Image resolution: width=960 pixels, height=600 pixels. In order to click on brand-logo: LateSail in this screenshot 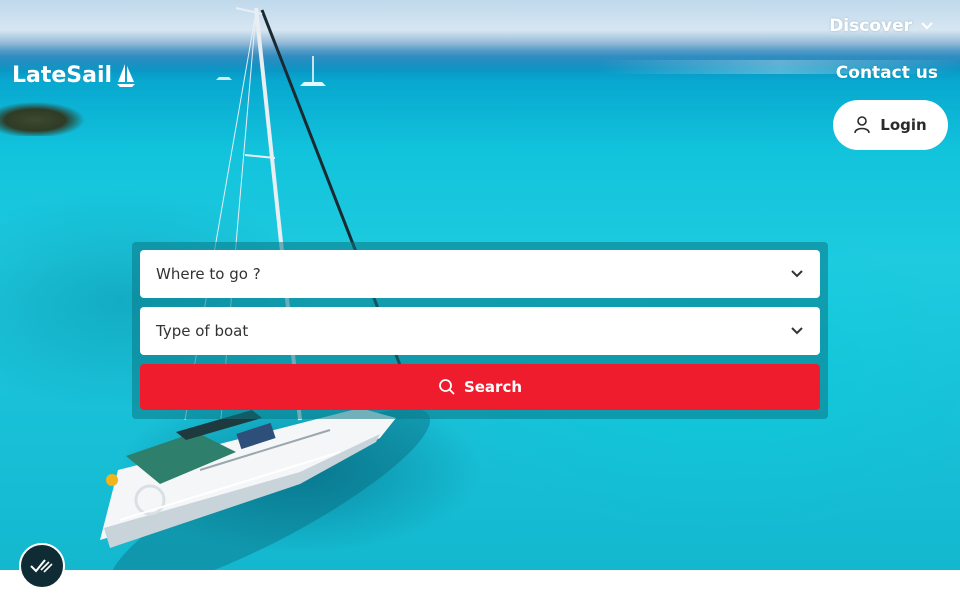, I will do `click(74, 75)`.